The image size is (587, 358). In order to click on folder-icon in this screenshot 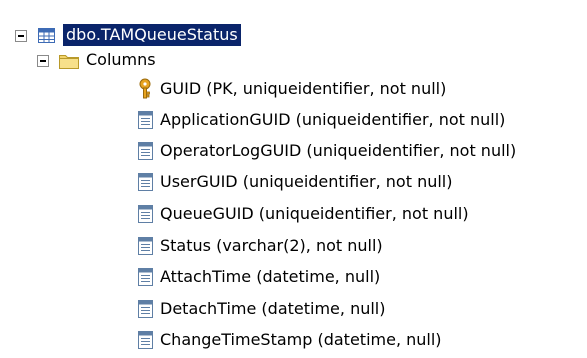, I will do `click(68, 61)`.